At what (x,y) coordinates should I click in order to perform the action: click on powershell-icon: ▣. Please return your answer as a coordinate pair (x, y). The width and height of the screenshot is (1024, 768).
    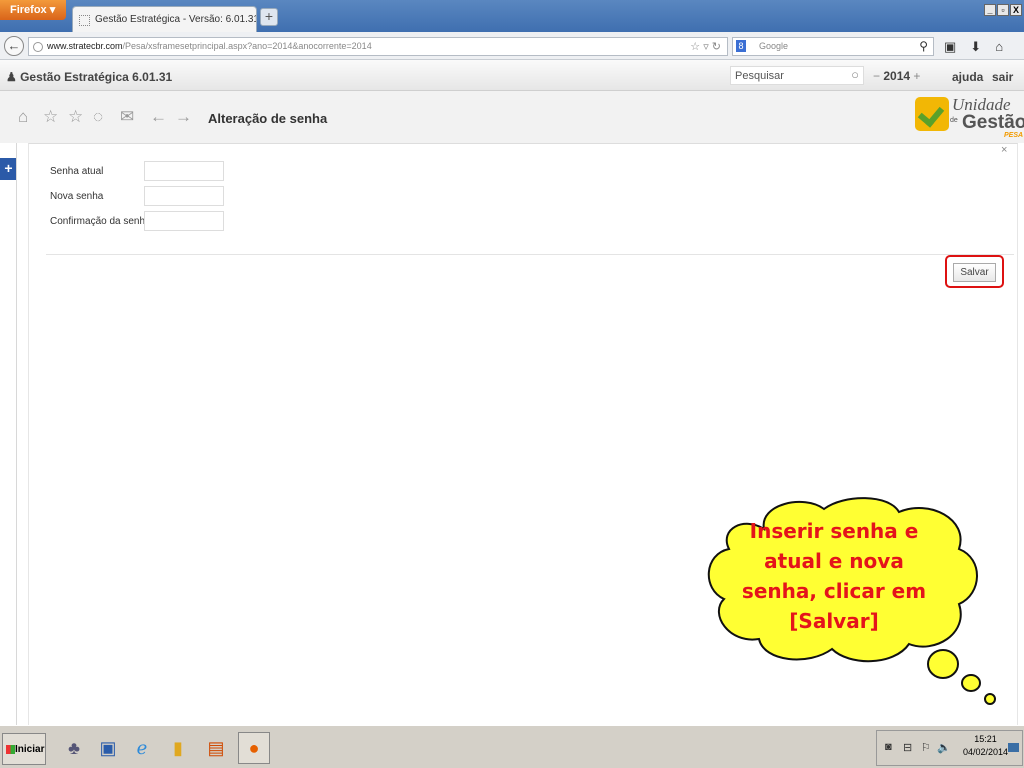
    Looking at the image, I should click on (108, 748).